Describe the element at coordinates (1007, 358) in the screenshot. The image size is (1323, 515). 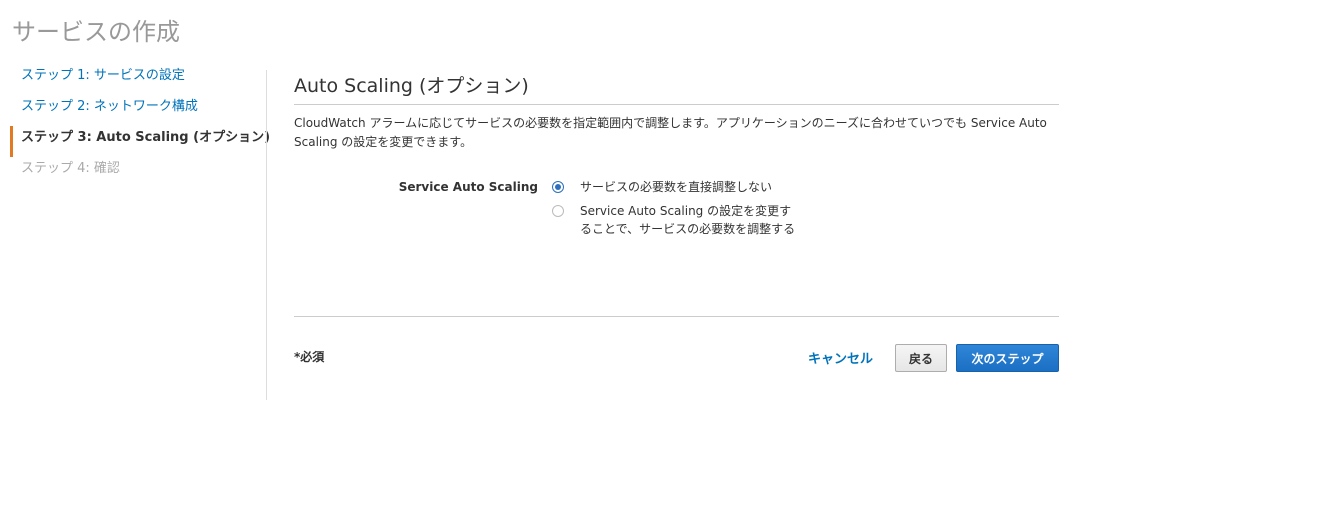
I see `next-step-button: 次のステップ` at that location.